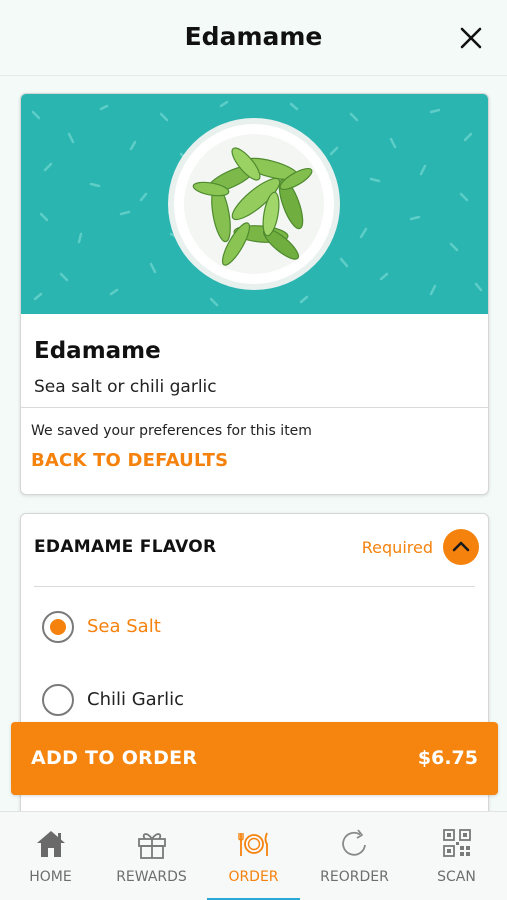 The height and width of the screenshot is (900, 507). I want to click on header: Edamame, so click(253, 38).